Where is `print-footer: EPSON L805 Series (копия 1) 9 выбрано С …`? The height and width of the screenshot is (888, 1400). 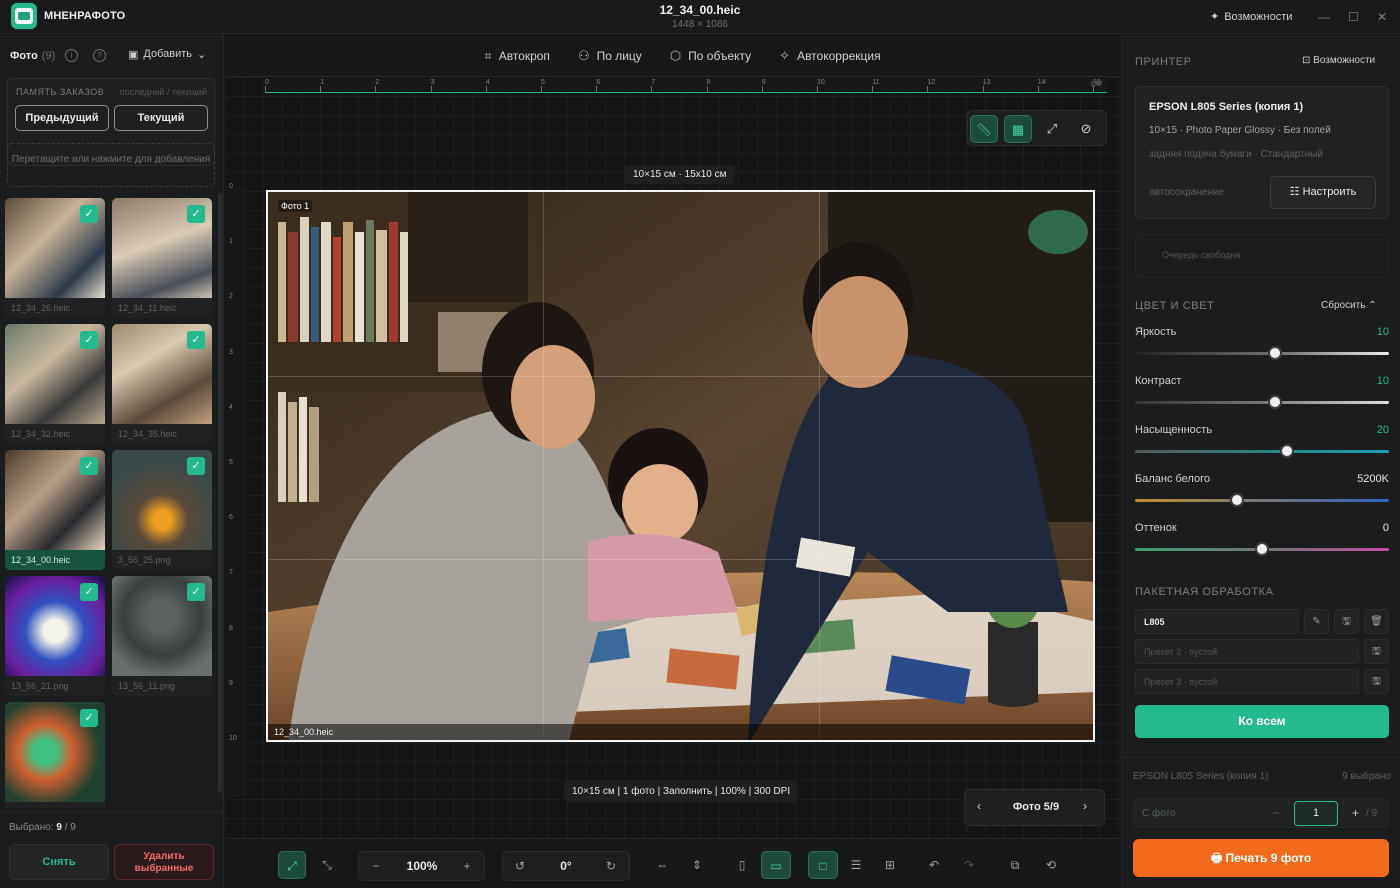 print-footer: EPSON L805 Series (копия 1) 9 выбрано С … is located at coordinates (1261, 822).